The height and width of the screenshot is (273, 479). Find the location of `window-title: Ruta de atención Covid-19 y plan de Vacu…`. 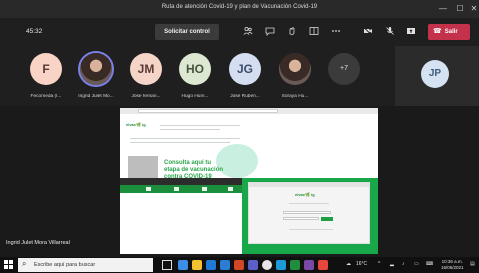

window-title: Ruta de atención Covid-19 y plan de Vacu… is located at coordinates (239, 7).